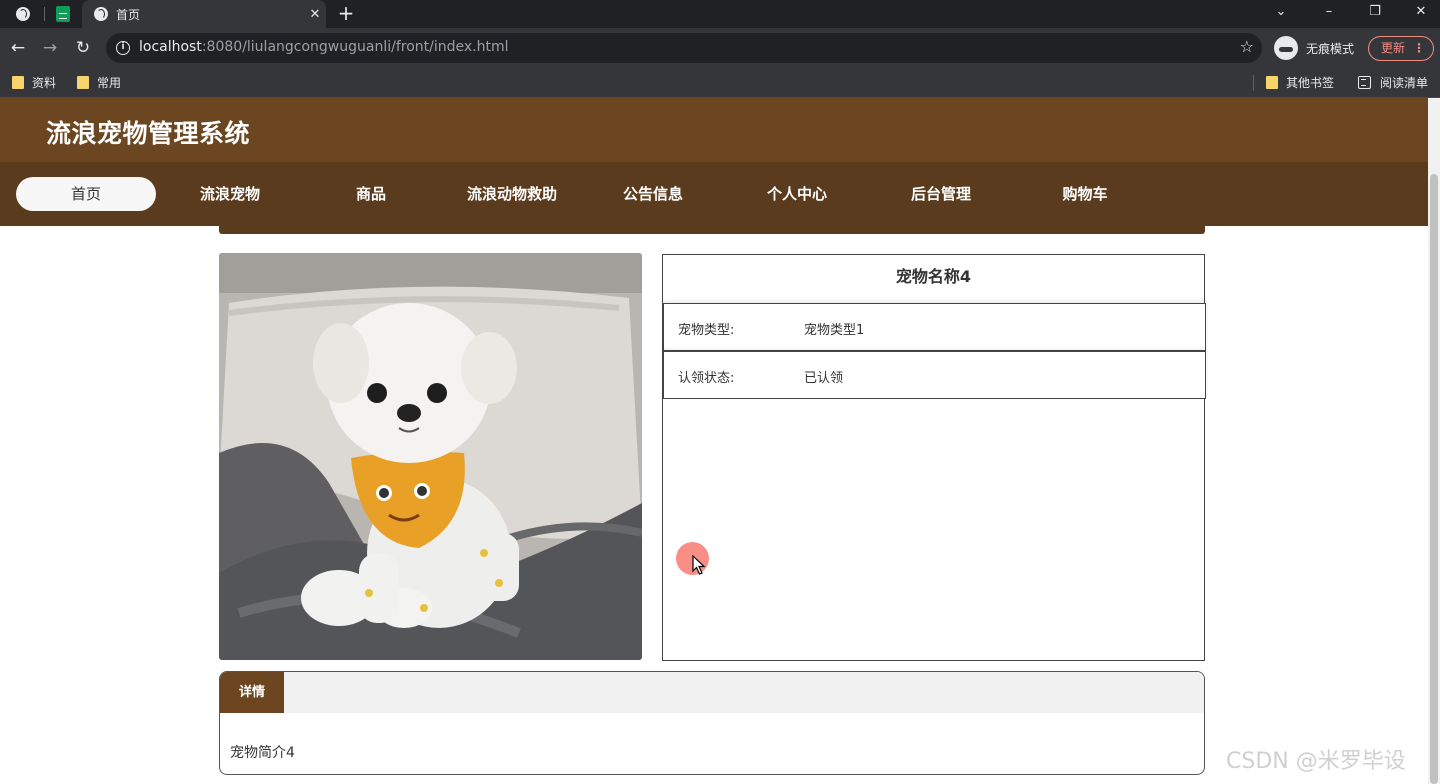 Image resolution: width=1440 pixels, height=784 pixels. What do you see at coordinates (1253, 83) in the screenshot?
I see `bookmark-divider` at bounding box center [1253, 83].